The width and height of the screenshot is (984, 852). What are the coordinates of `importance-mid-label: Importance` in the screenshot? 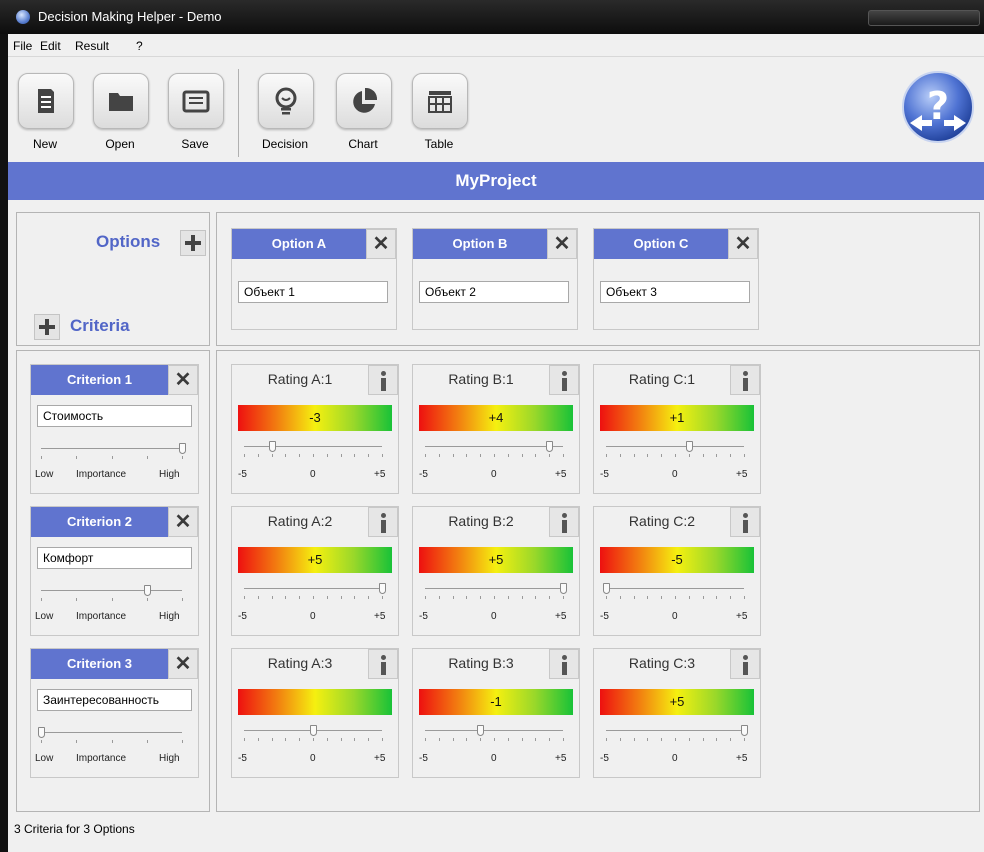 It's located at (101, 616).